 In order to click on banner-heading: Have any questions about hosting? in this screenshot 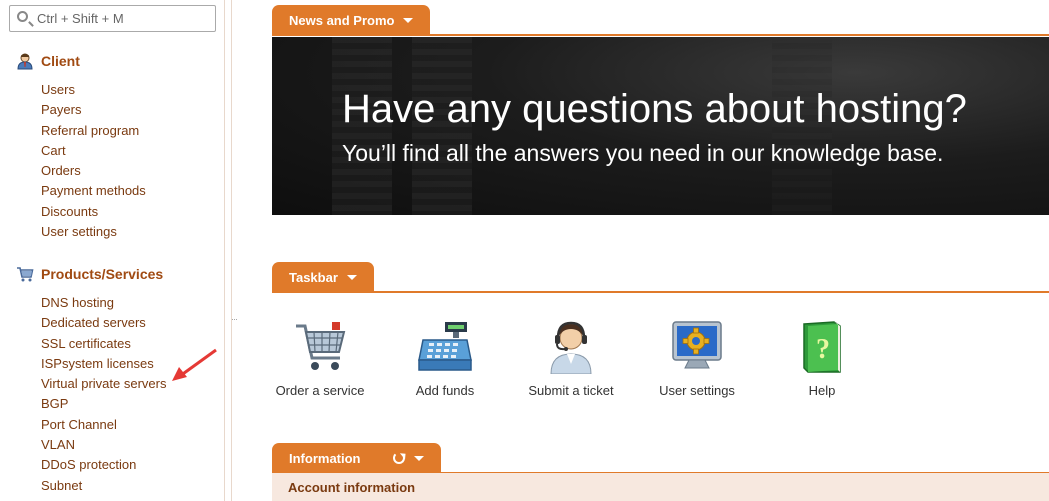, I will do `click(654, 109)`.